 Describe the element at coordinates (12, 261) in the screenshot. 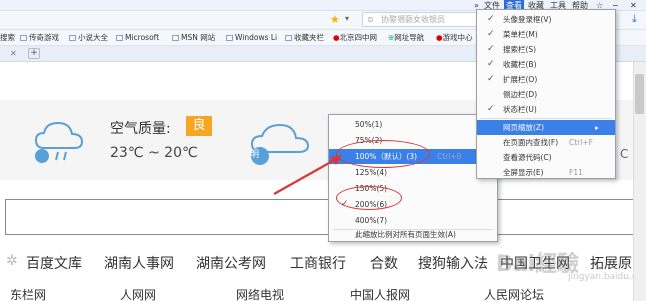

I see `gear-icon: ✲` at that location.